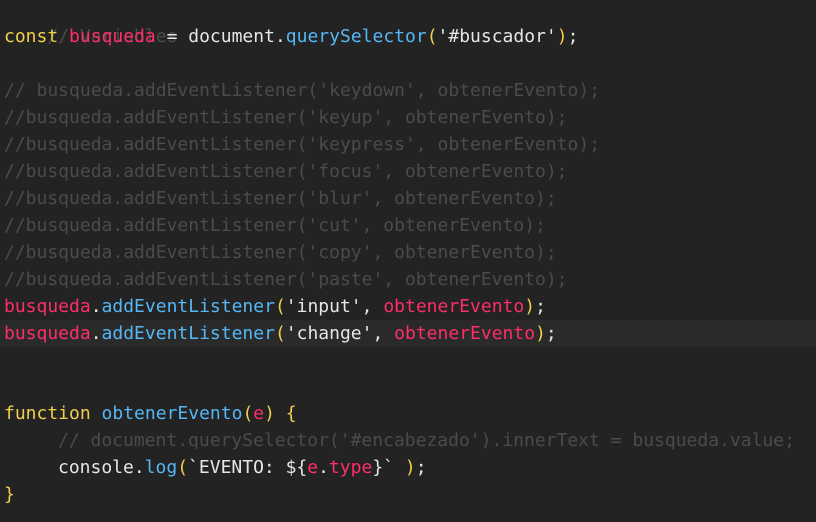 This screenshot has height=522, width=816. What do you see at coordinates (231, 36) in the screenshot?
I see `object: document` at bounding box center [231, 36].